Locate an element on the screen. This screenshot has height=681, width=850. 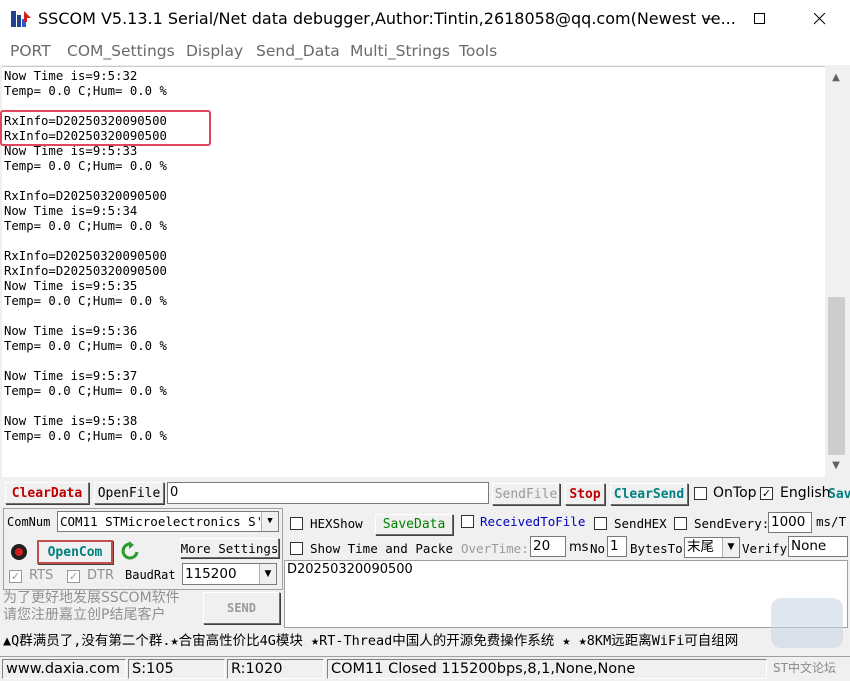
maximize-icon is located at coordinates (759, 18).